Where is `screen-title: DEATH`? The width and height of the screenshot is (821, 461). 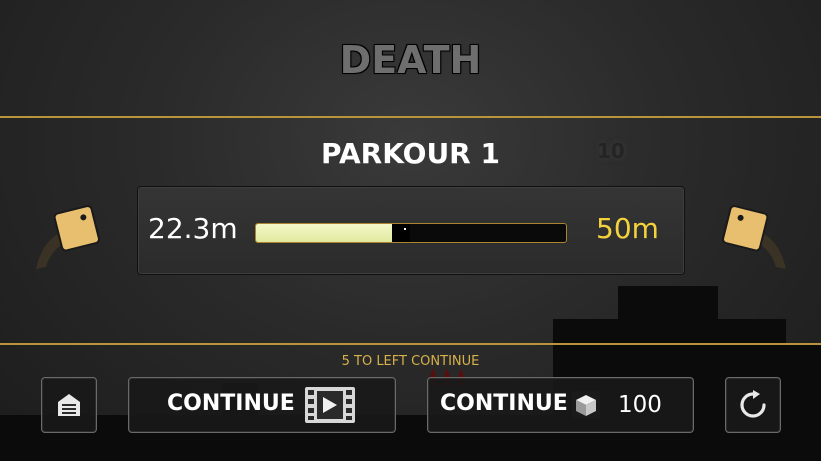
screen-title: DEATH is located at coordinates (410, 60).